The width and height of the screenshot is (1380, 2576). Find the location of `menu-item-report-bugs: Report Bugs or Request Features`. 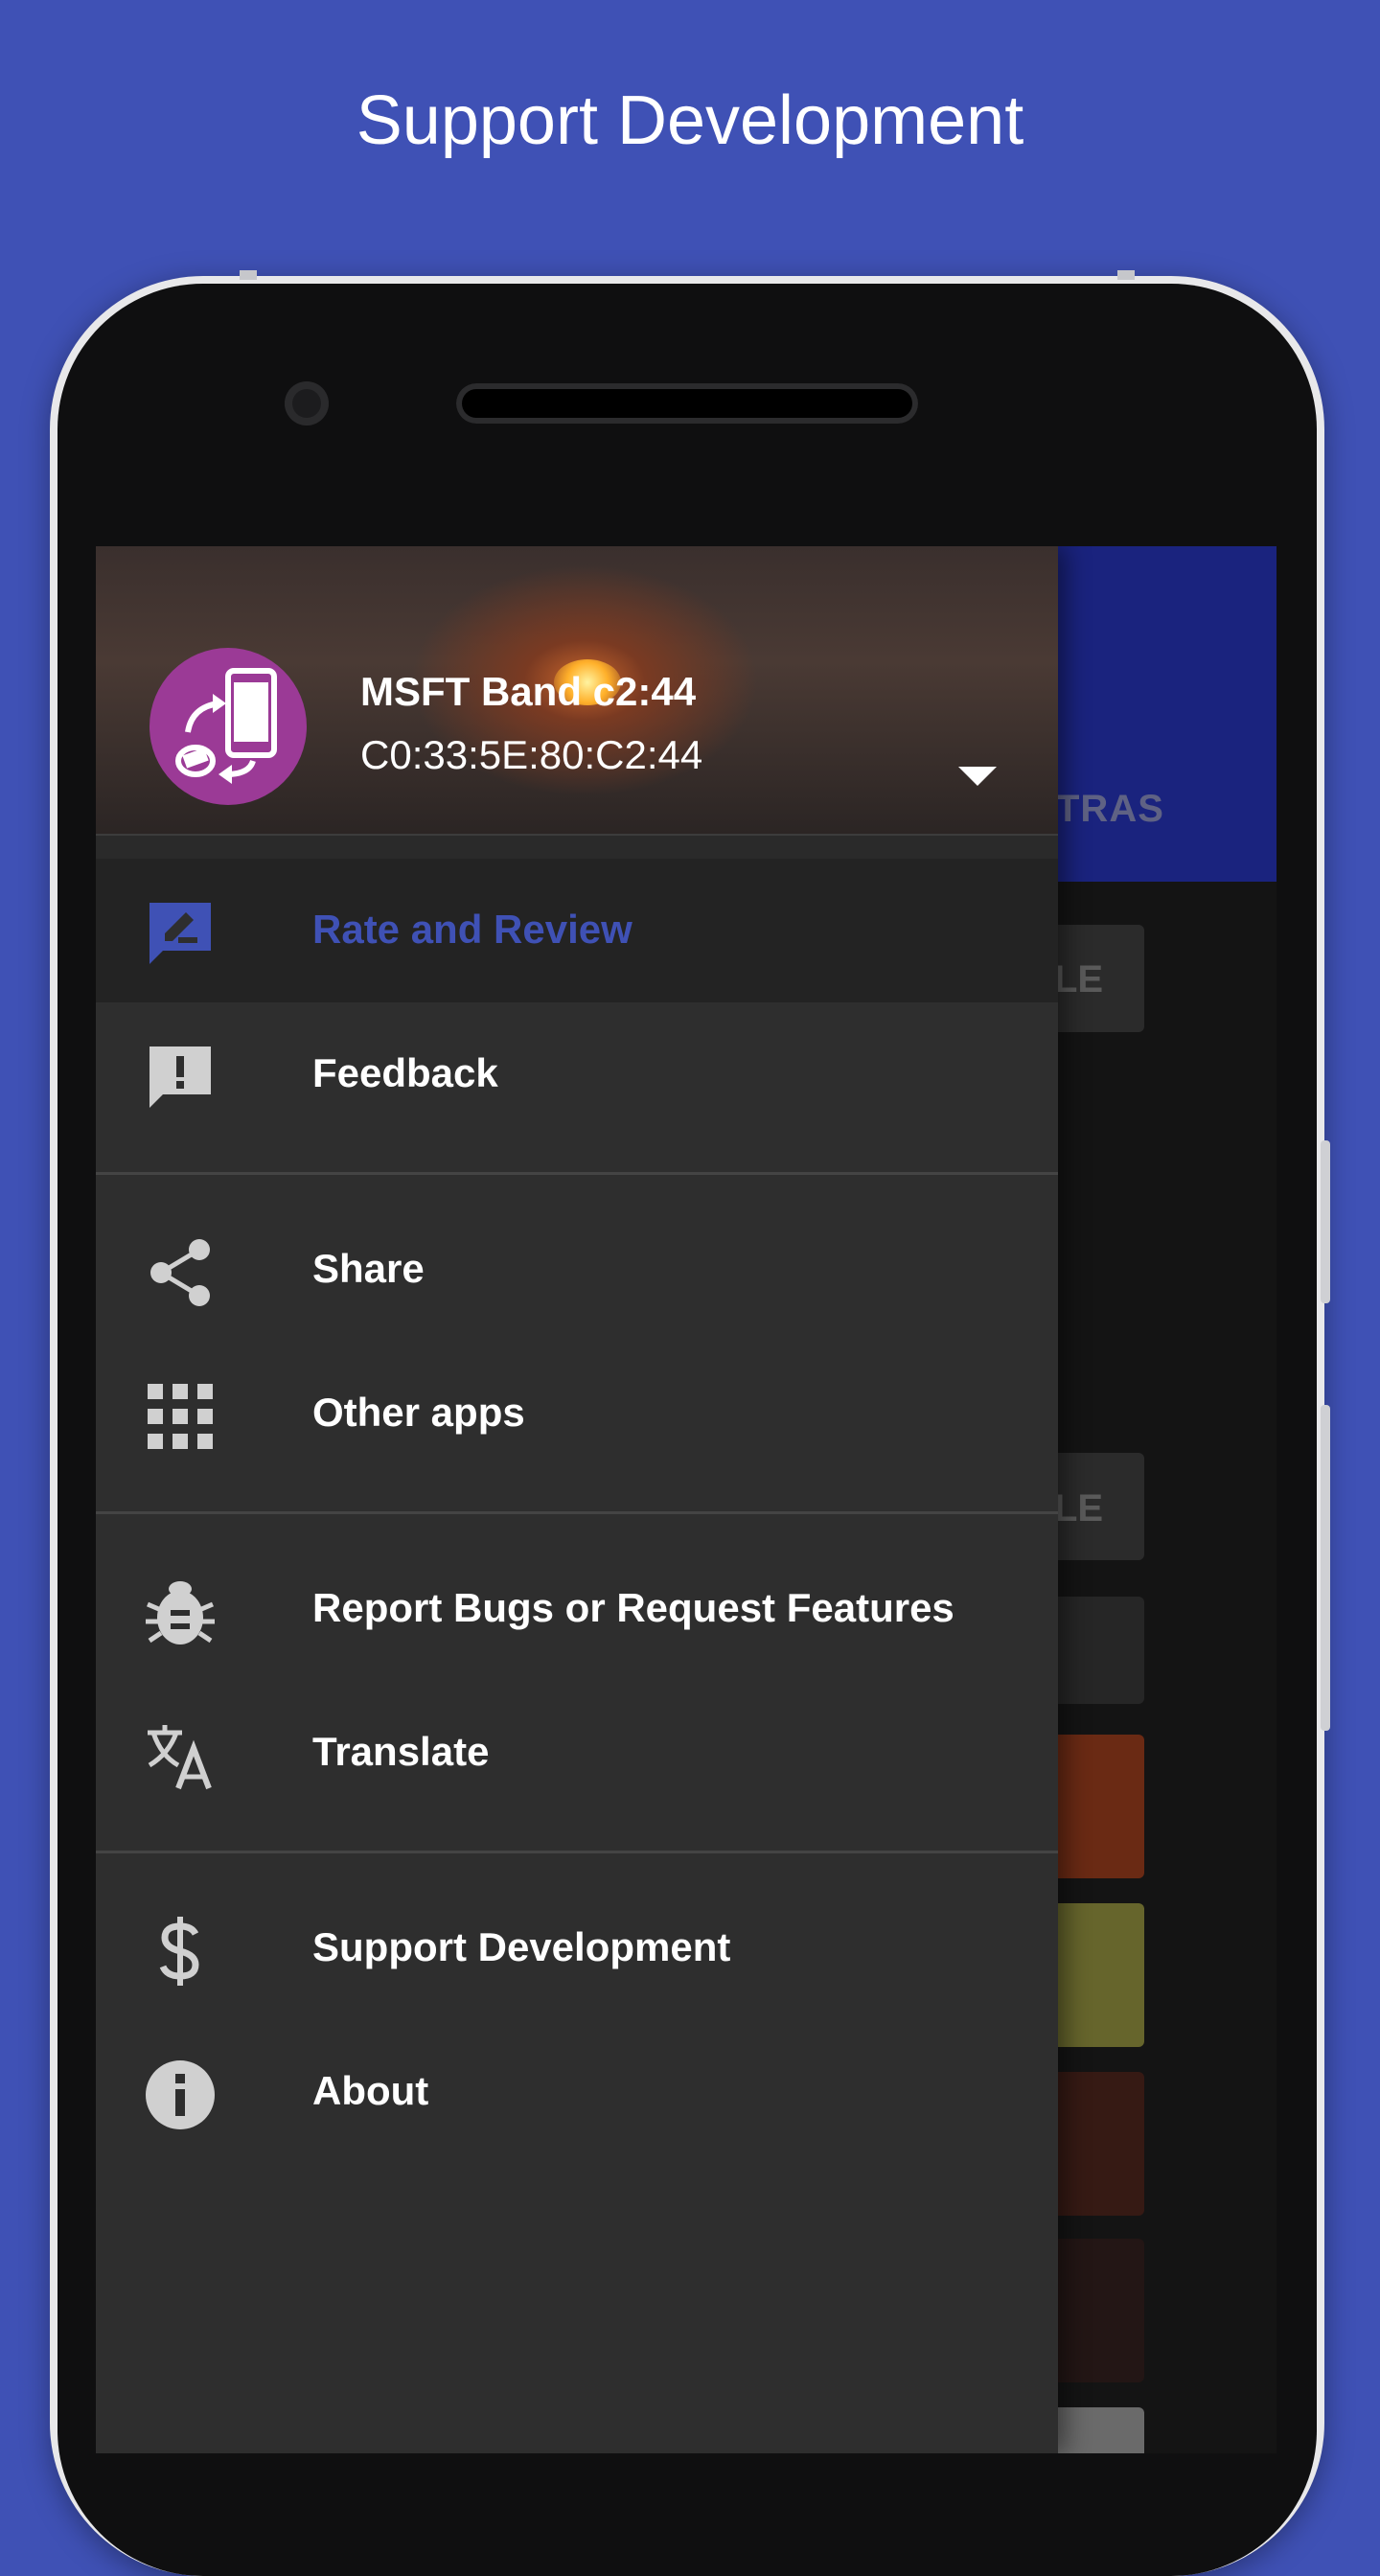

menu-item-report-bugs: Report Bugs or Request Features is located at coordinates (577, 1609).